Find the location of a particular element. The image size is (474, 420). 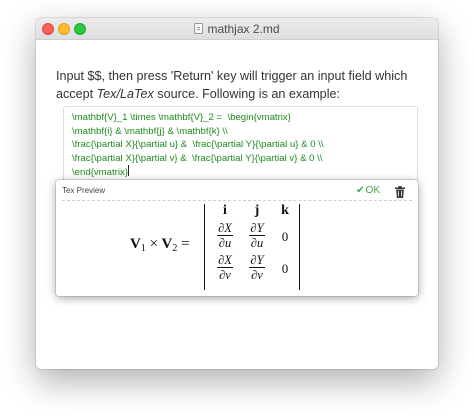

matrix-header-i: i is located at coordinates (225, 210).